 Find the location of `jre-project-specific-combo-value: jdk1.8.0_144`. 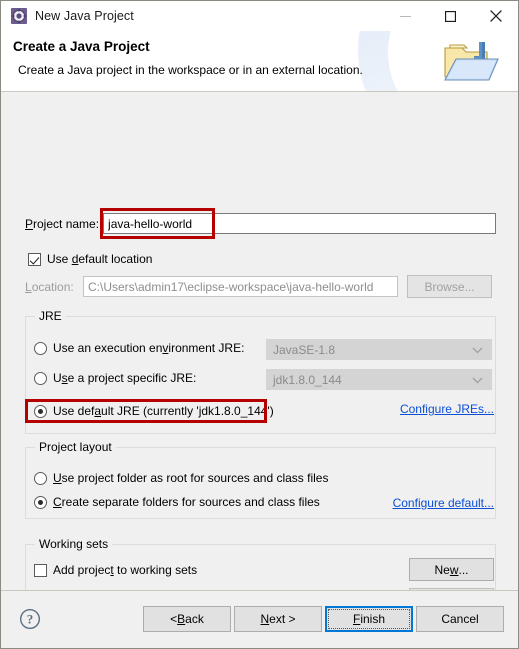

jre-project-specific-combo-value: jdk1.8.0_144 is located at coordinates (307, 379).